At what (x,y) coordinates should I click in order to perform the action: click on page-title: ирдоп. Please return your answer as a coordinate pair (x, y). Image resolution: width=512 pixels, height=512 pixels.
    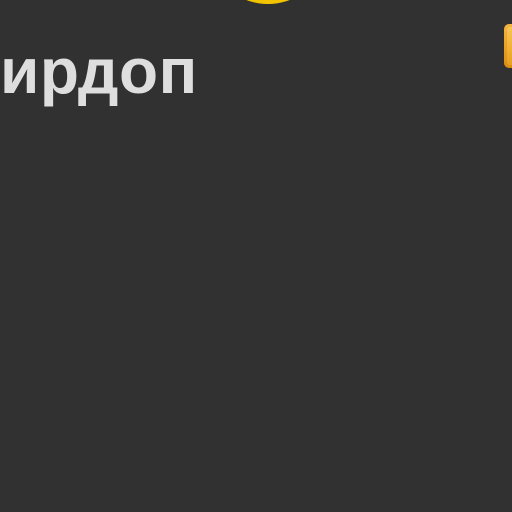
    Looking at the image, I should click on (99, 71).